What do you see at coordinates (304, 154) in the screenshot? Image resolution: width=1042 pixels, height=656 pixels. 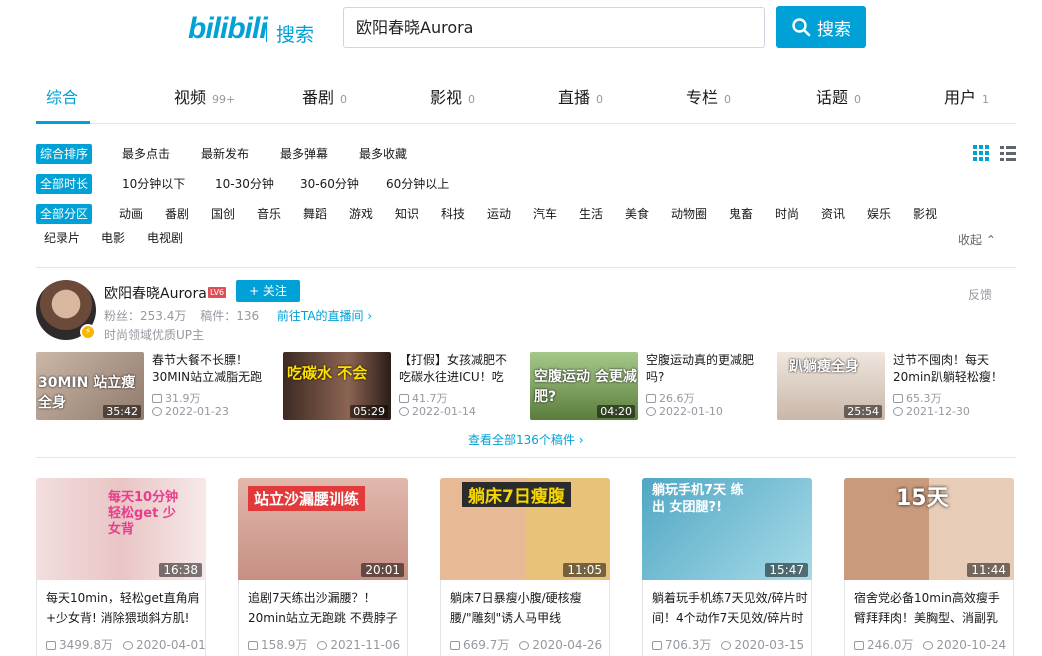 I see `filter-chip: 最多弹幕` at bounding box center [304, 154].